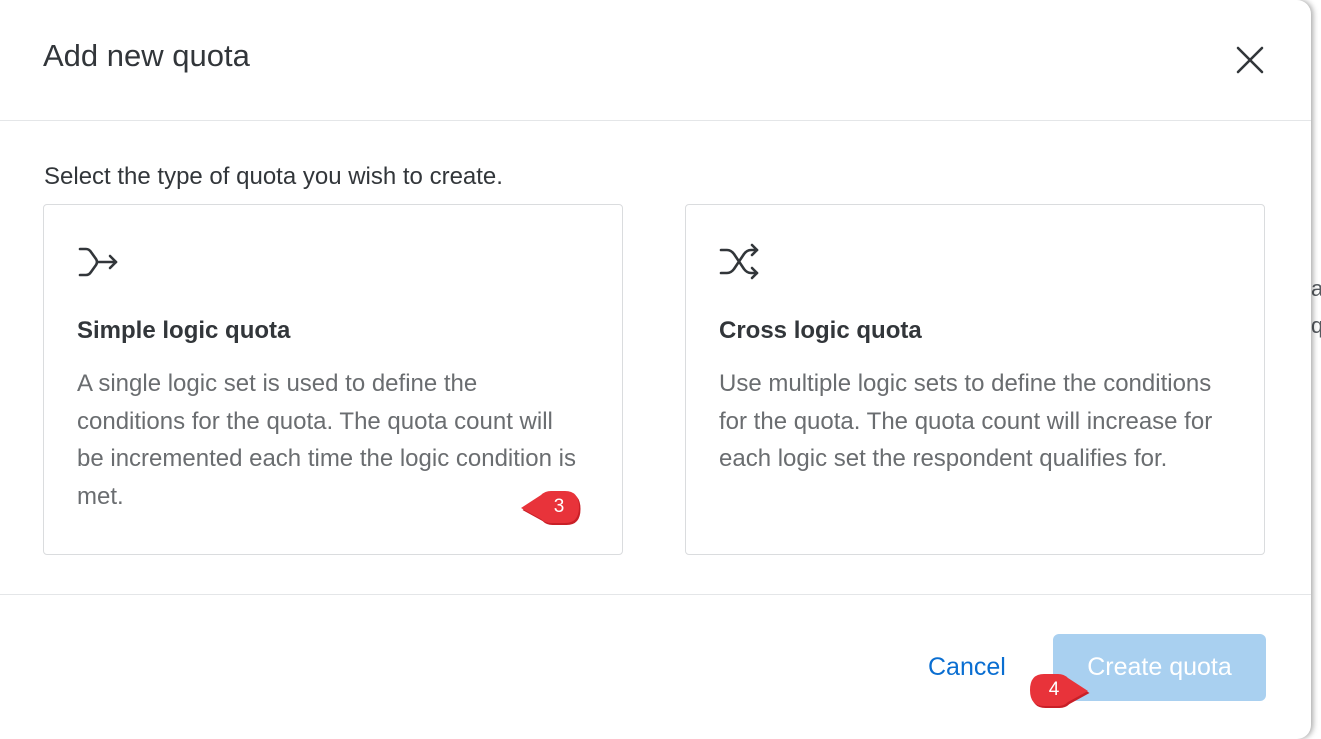 Image resolution: width=1321 pixels, height=739 pixels. What do you see at coordinates (1316, 369) in the screenshot?
I see `background-page: a q` at bounding box center [1316, 369].